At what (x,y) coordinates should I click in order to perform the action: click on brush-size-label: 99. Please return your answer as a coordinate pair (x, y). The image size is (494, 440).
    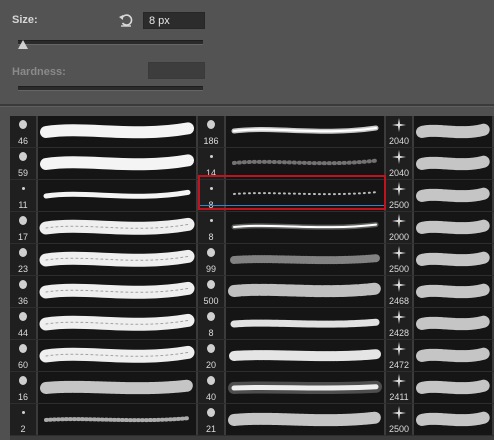
    Looking at the image, I should click on (210, 269).